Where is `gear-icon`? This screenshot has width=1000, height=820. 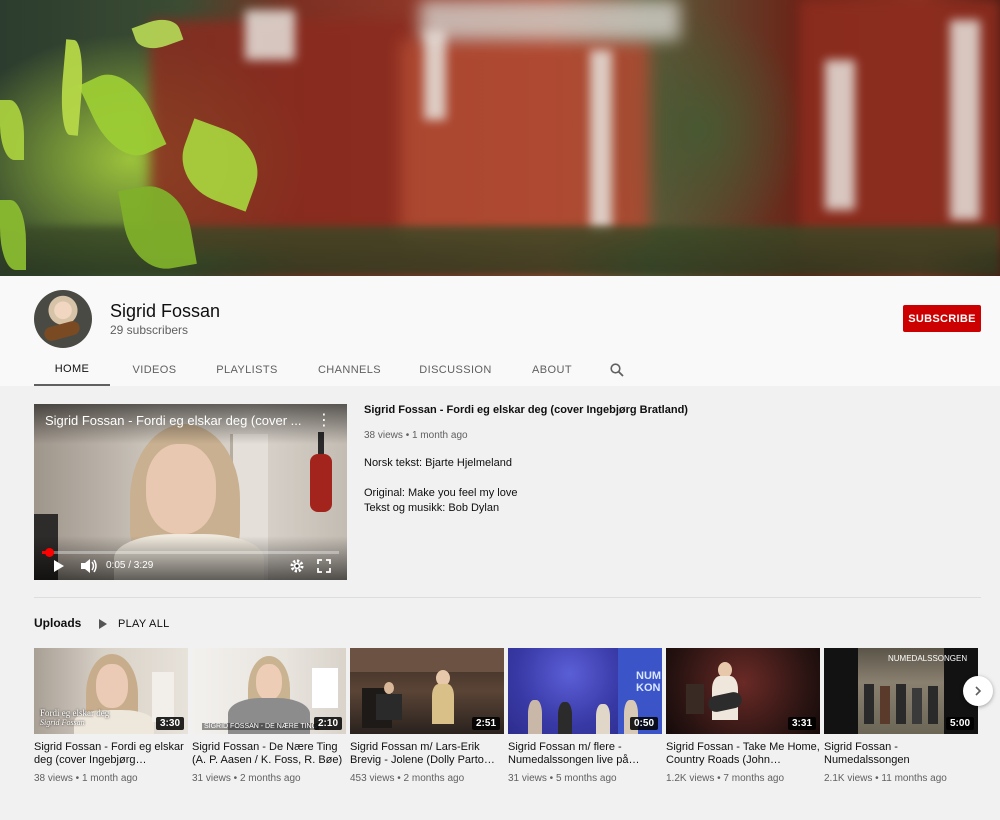 gear-icon is located at coordinates (298, 566).